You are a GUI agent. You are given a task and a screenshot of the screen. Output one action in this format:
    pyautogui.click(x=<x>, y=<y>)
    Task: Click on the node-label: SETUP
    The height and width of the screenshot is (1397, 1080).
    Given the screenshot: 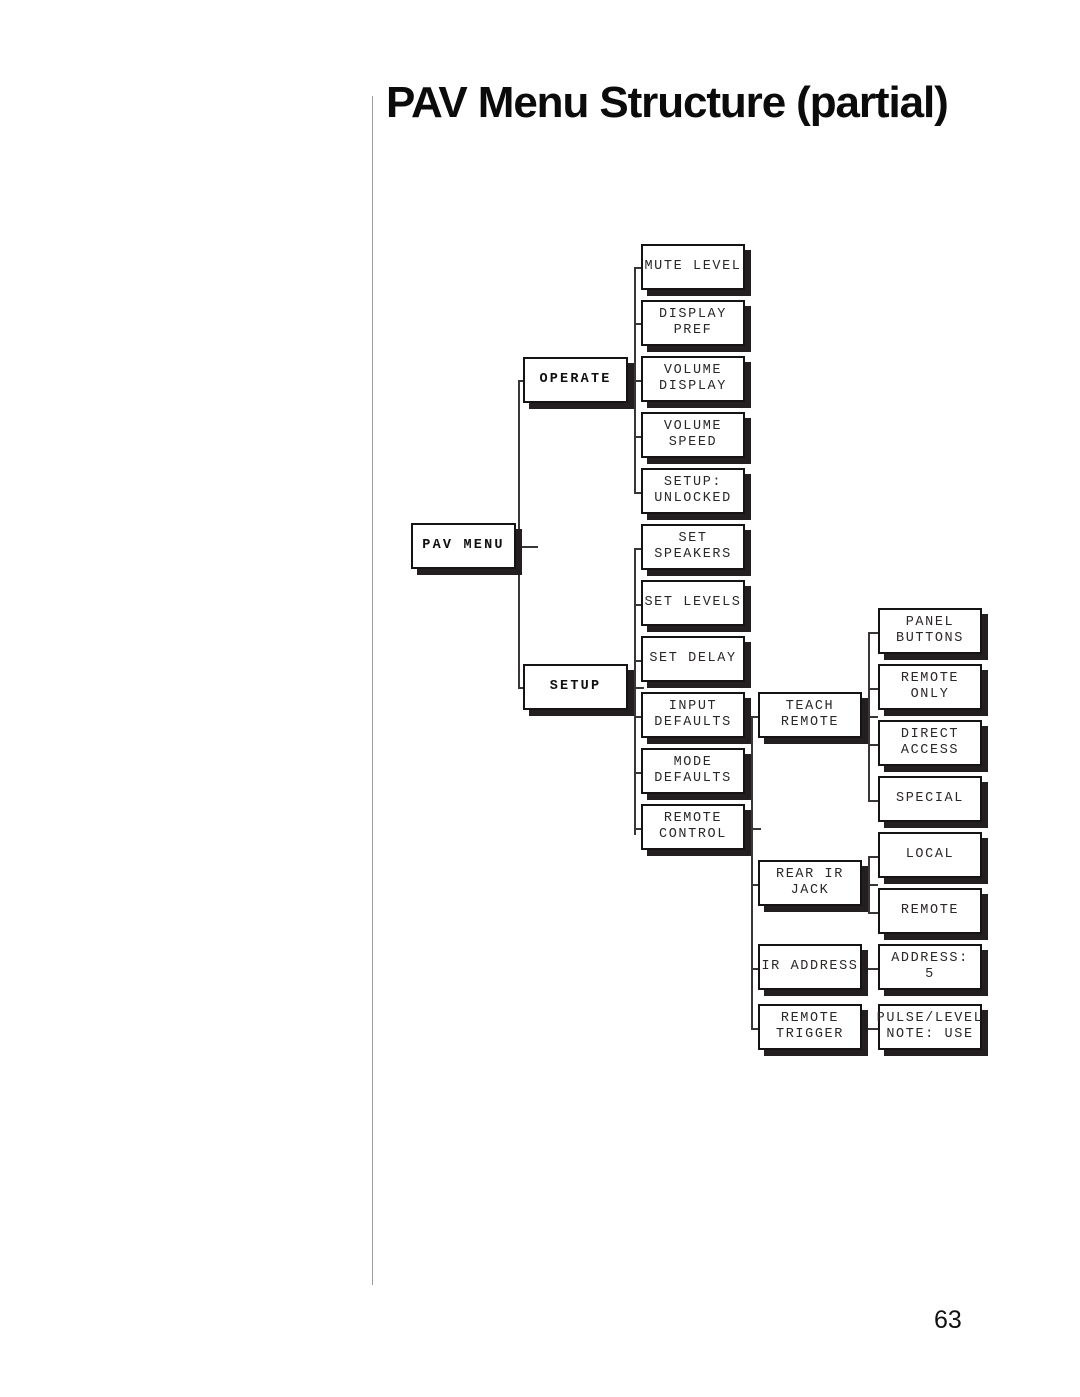 What is the action you would take?
    pyautogui.click(x=575, y=686)
    